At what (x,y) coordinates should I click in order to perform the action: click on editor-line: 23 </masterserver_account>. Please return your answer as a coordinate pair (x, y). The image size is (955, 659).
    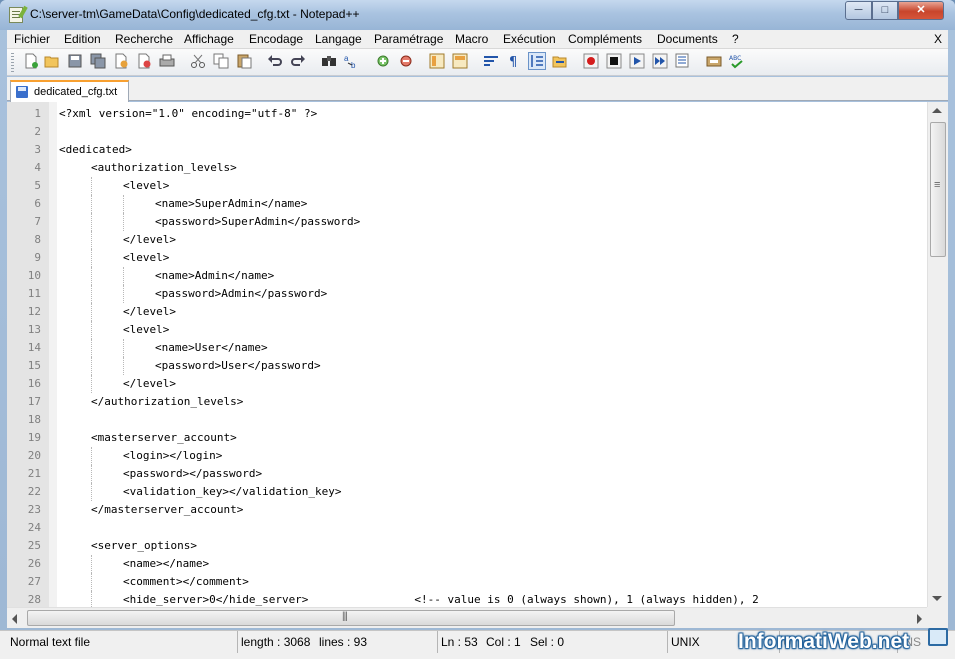
    Looking at the image, I should click on (467, 510).